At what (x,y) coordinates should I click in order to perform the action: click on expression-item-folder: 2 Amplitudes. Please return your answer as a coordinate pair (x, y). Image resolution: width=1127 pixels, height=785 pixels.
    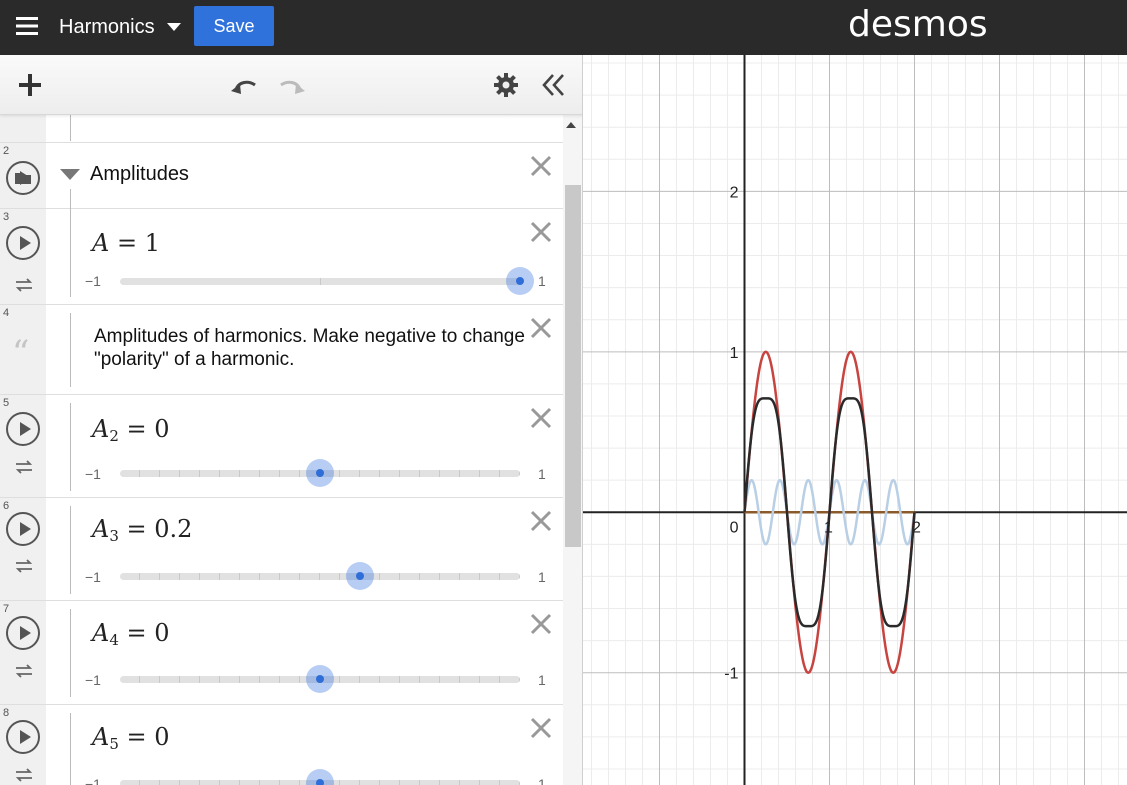
    Looking at the image, I should click on (281, 176).